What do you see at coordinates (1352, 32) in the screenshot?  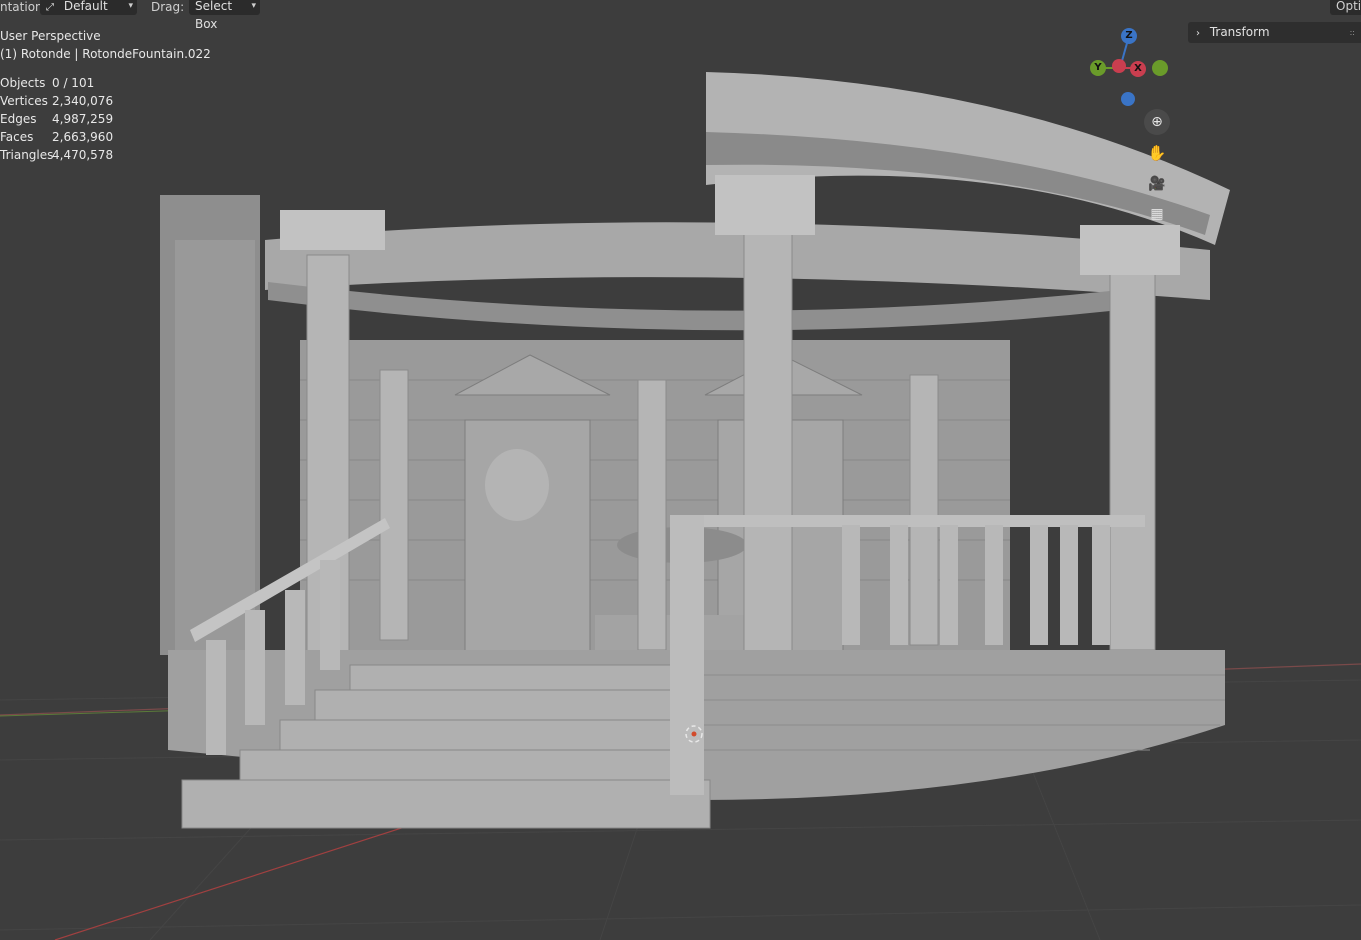 I see `drag-handle-icon: ::` at bounding box center [1352, 32].